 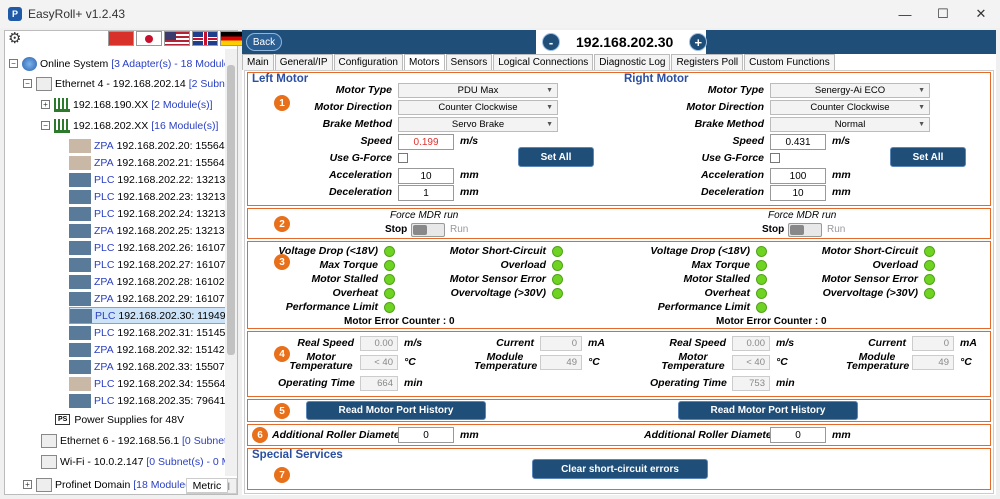 I want to click on tree-node-module: PLC 192.168.202.22: 1321335, so click(x=148, y=179).